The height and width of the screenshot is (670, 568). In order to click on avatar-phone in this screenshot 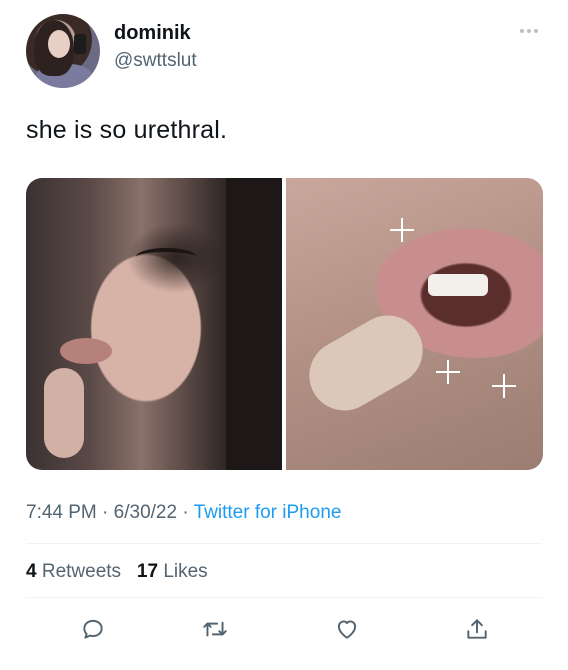, I will do `click(80, 44)`.